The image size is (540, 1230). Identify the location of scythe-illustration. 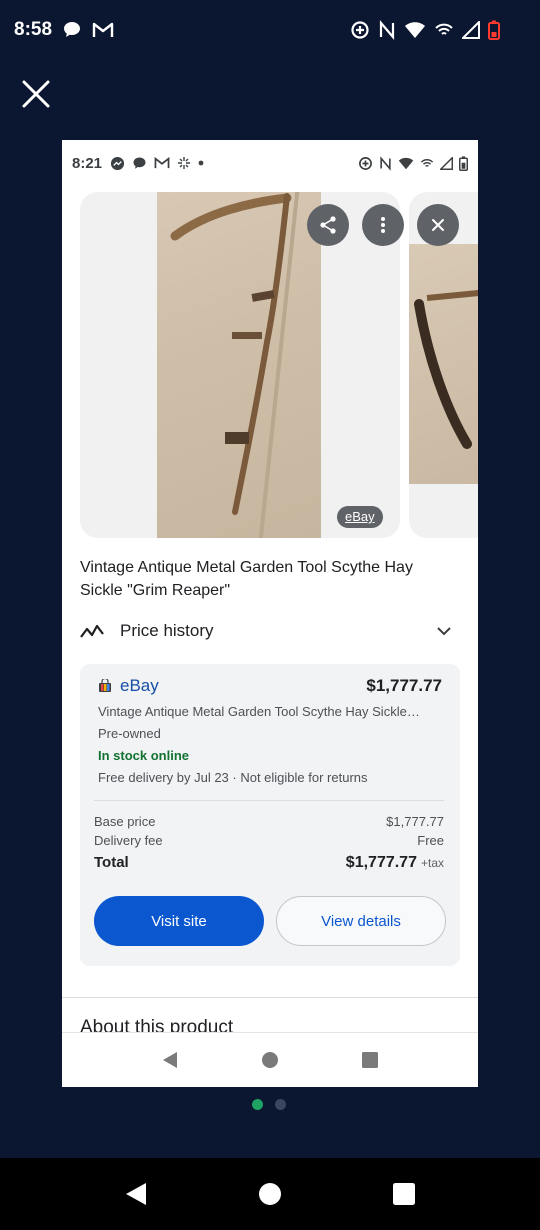
(231, 354).